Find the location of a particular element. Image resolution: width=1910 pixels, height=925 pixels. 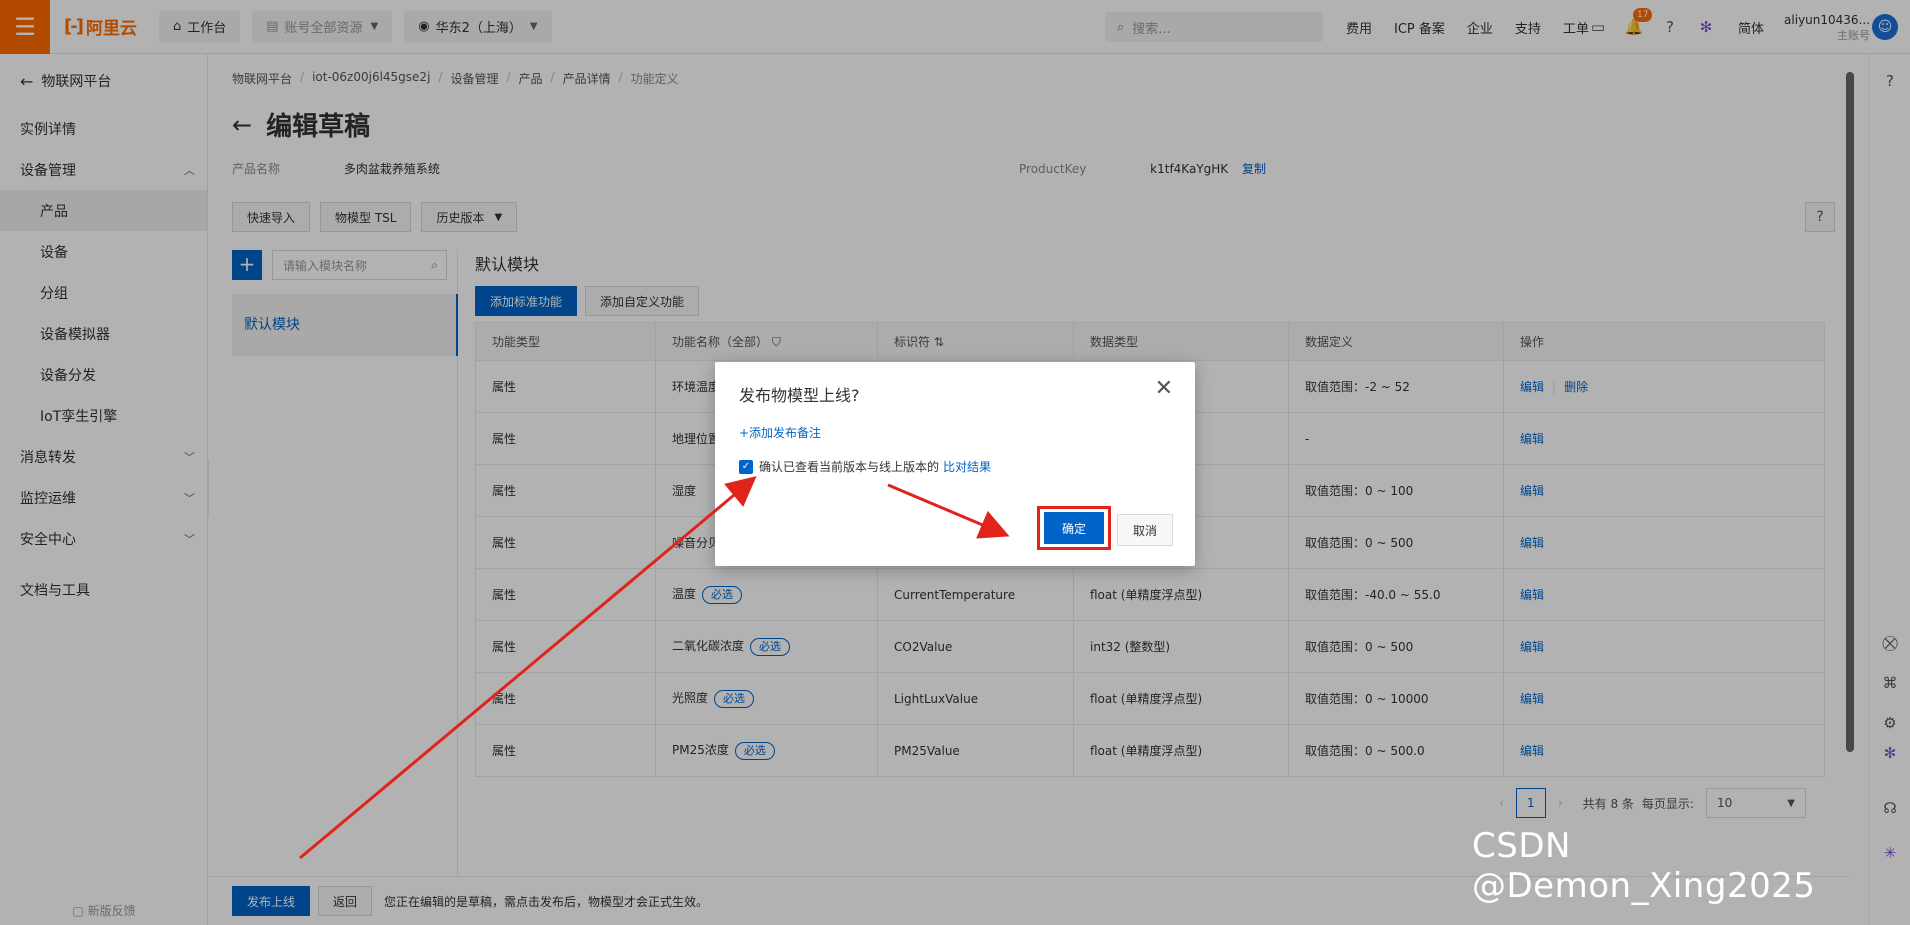

watermark: CSDN @Demon_Xing2025 is located at coordinates (1644, 866).